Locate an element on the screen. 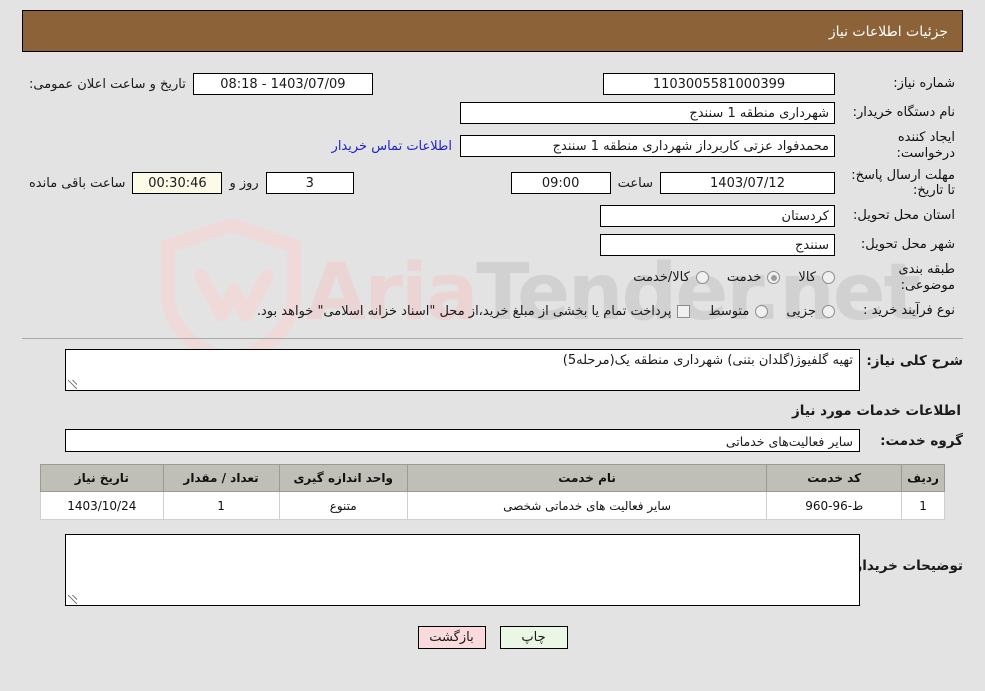 This screenshot has height=691, width=985. radio-category-goods-service-label: کالا/خدمت is located at coordinates (661, 278).